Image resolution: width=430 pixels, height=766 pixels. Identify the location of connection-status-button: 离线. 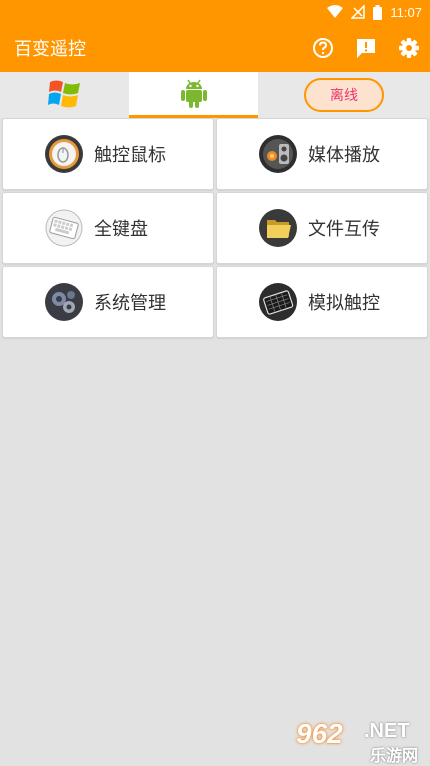
(344, 95).